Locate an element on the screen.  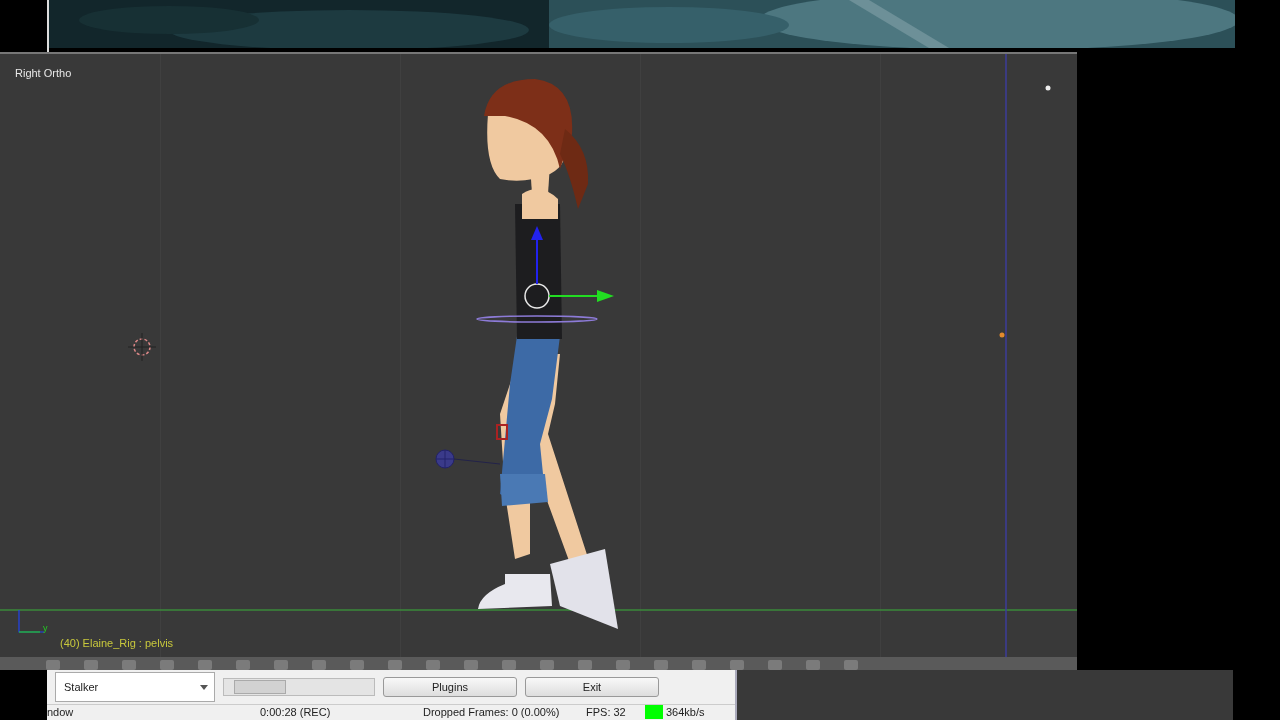
status-text: ndow is located at coordinates (60, 712).